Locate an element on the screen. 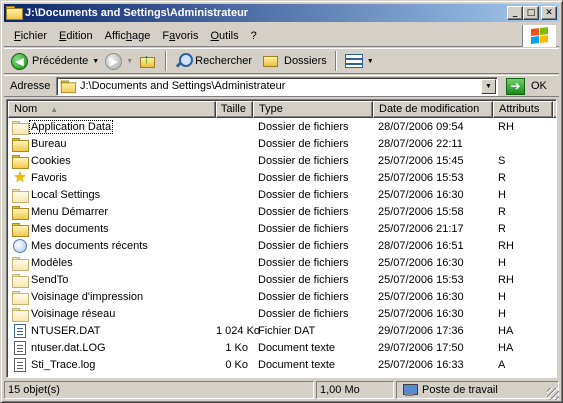 The width and height of the screenshot is (563, 403). search-button: Rechercher is located at coordinates (213, 61).